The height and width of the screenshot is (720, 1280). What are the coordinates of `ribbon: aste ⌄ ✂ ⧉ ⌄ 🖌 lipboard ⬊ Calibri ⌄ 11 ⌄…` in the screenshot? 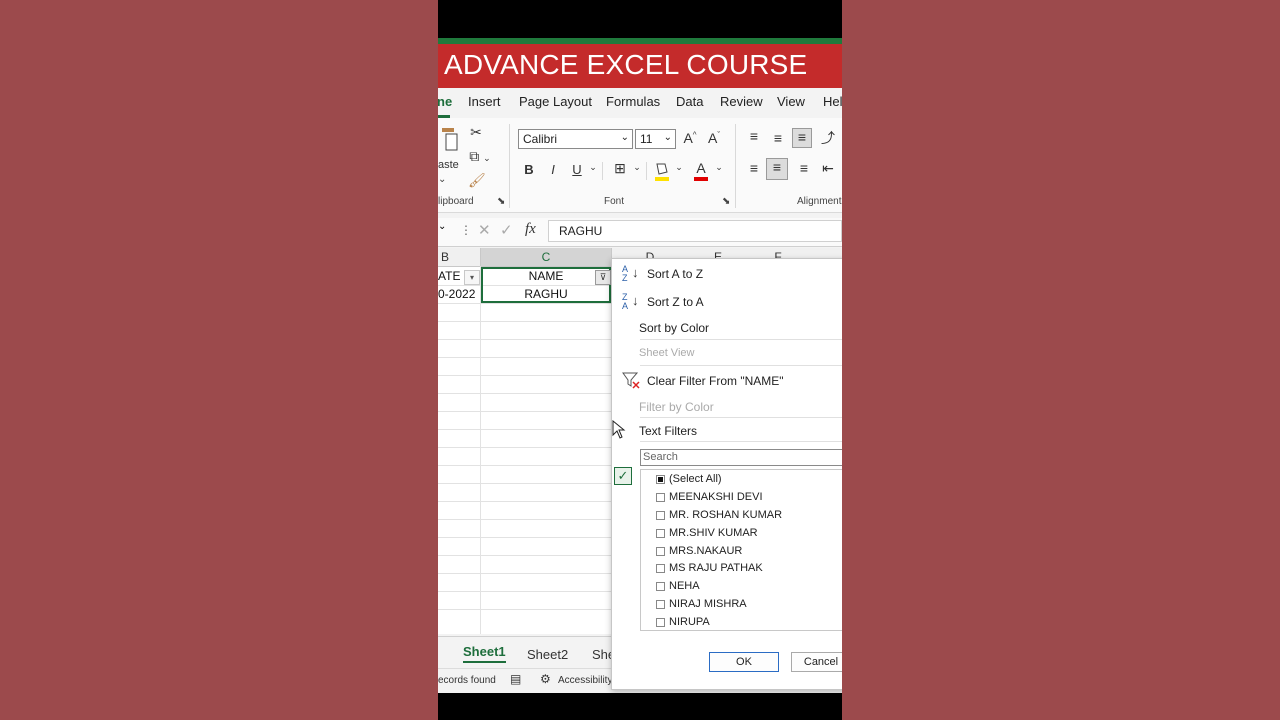 It's located at (640, 165).